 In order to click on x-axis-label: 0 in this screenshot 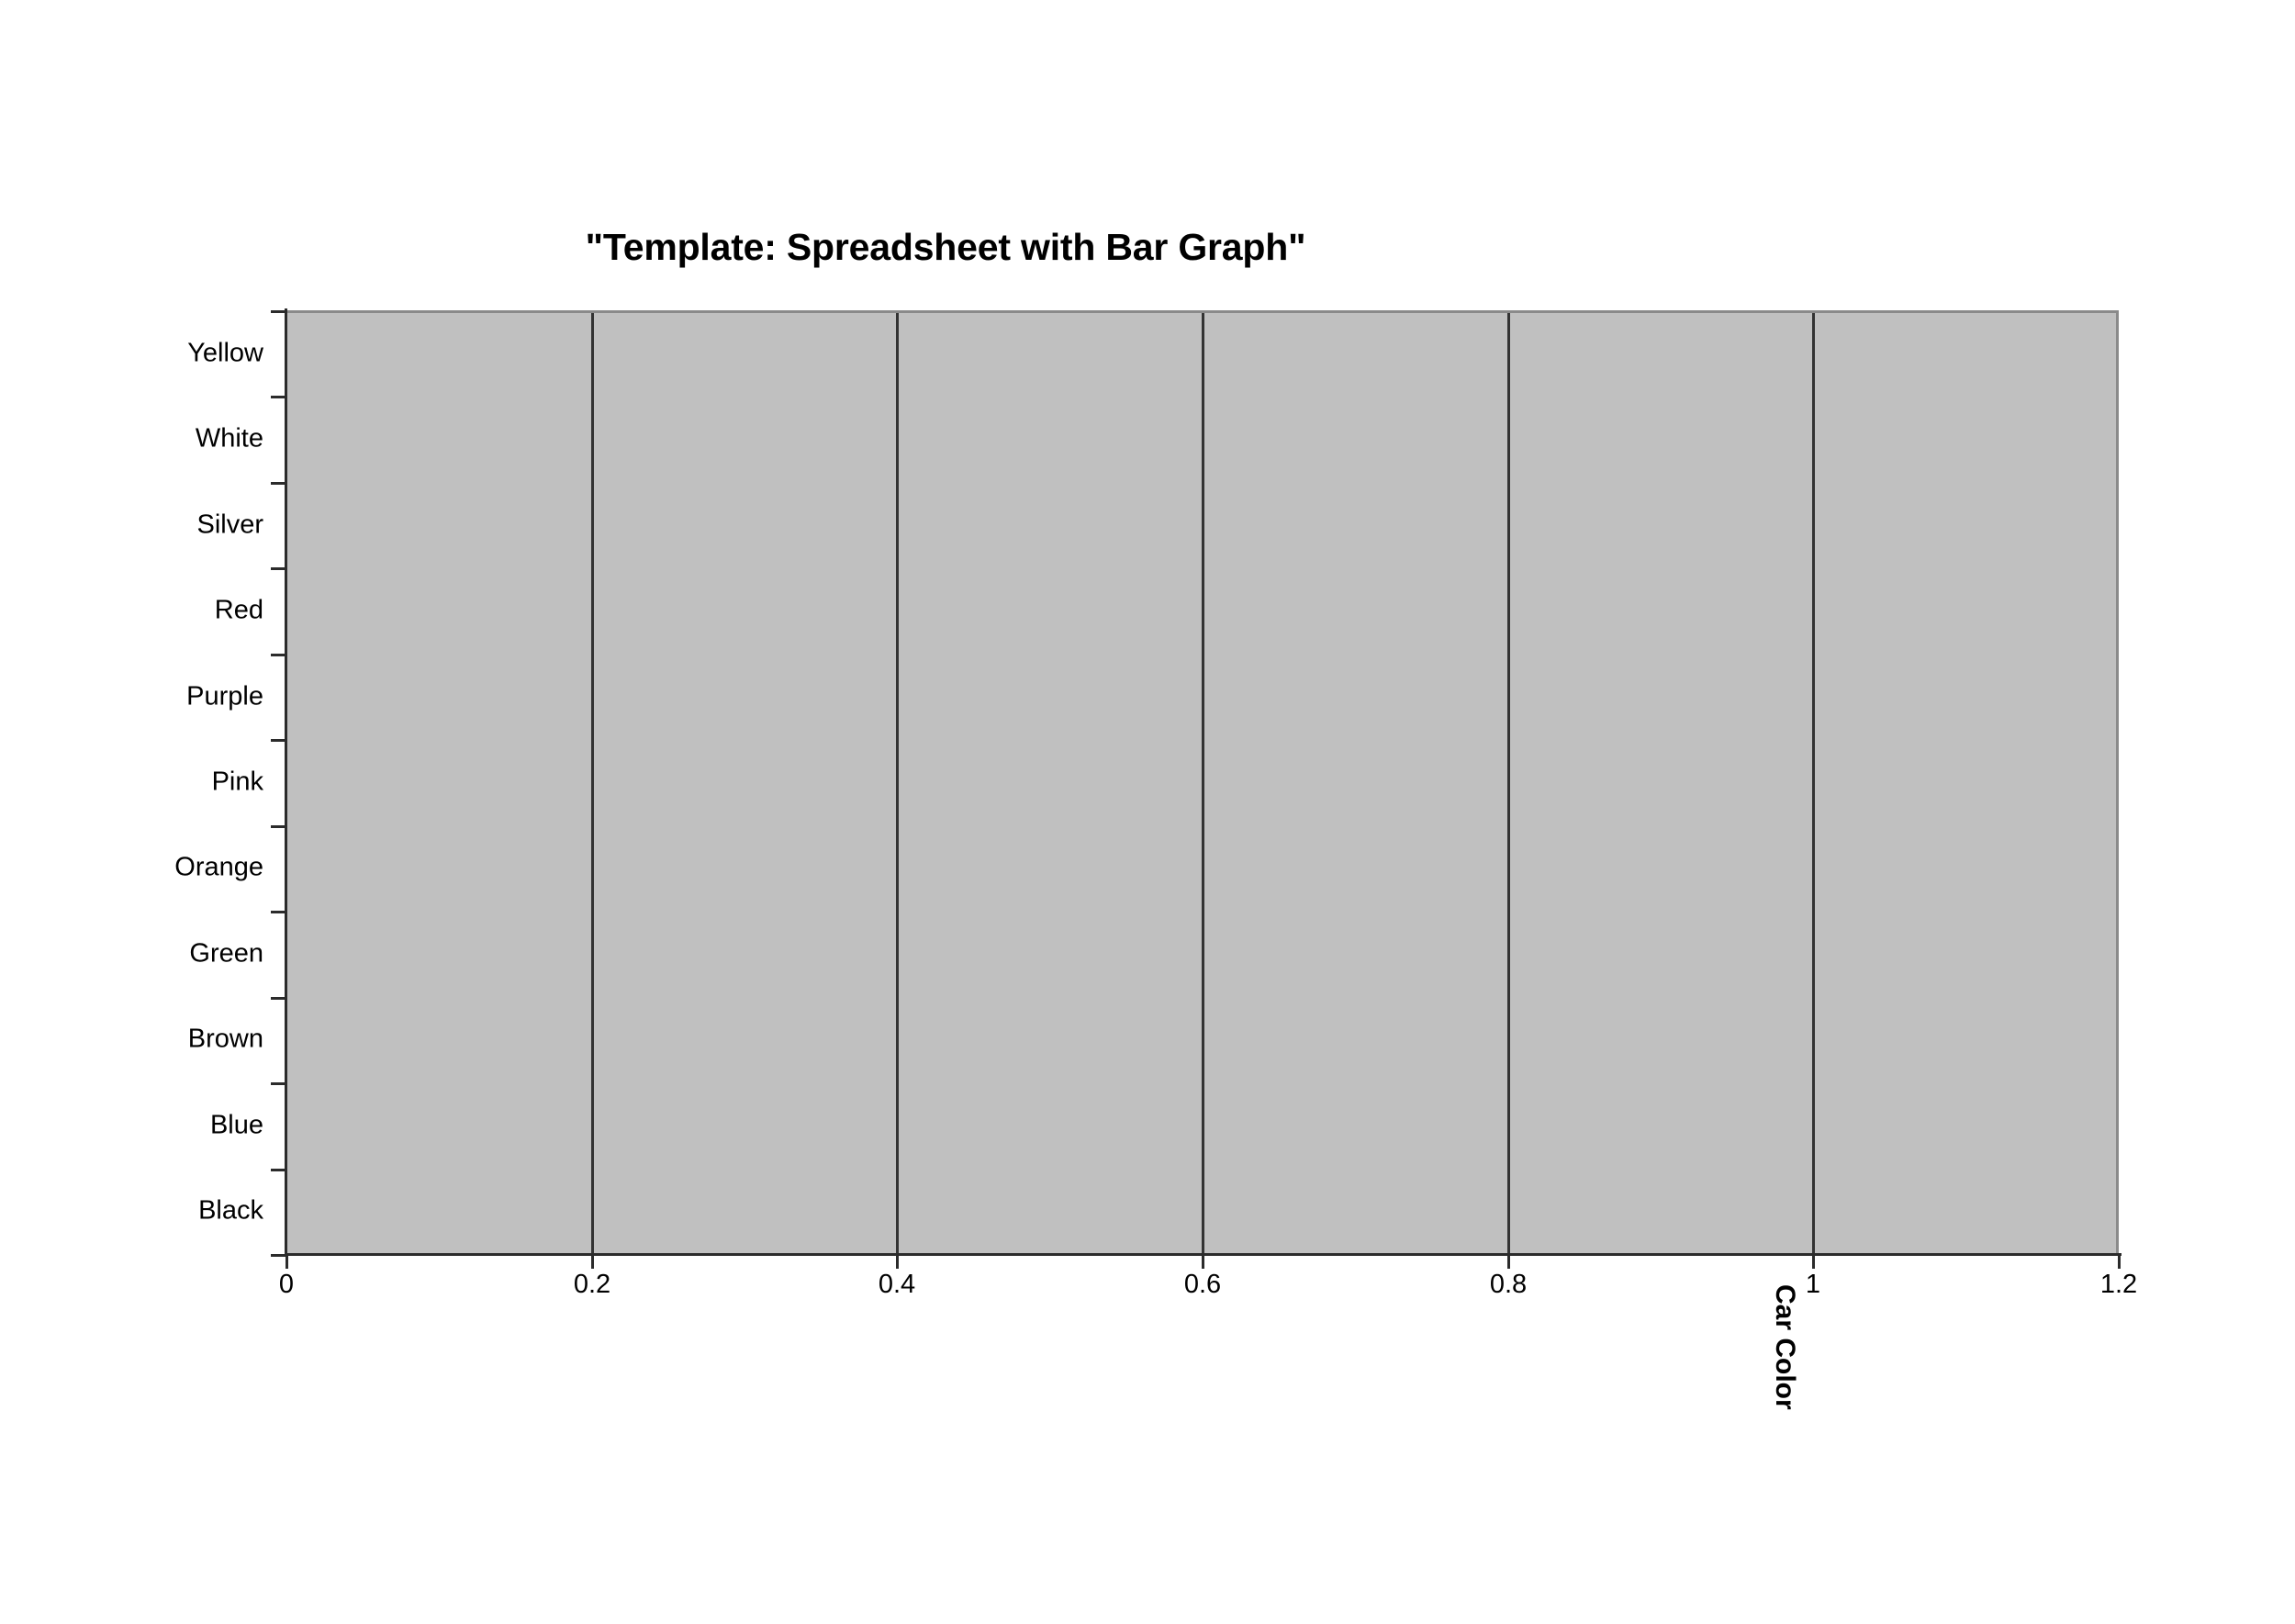, I will do `click(286, 1284)`.